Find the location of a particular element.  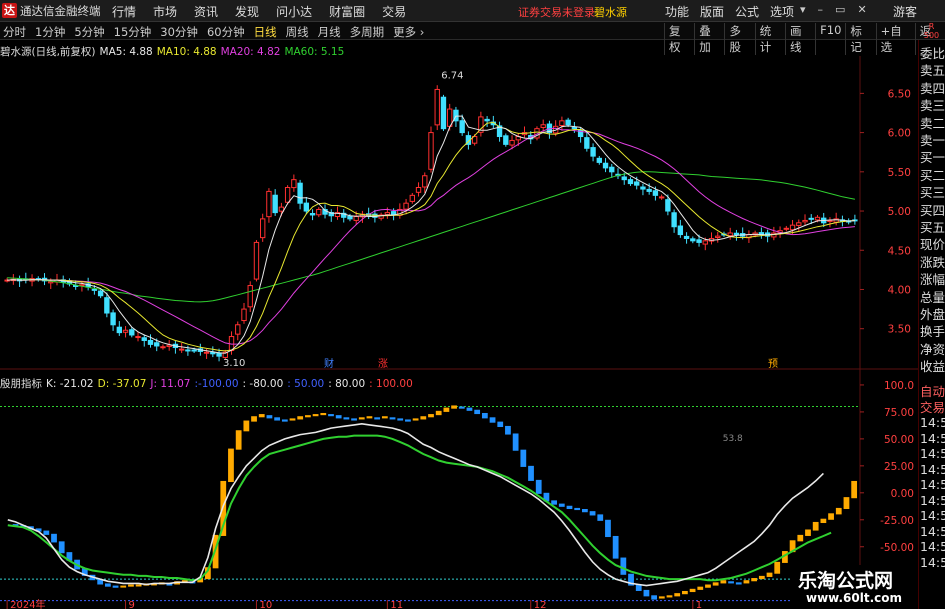

side-item-28: 14:56 is located at coordinates (932, 532).